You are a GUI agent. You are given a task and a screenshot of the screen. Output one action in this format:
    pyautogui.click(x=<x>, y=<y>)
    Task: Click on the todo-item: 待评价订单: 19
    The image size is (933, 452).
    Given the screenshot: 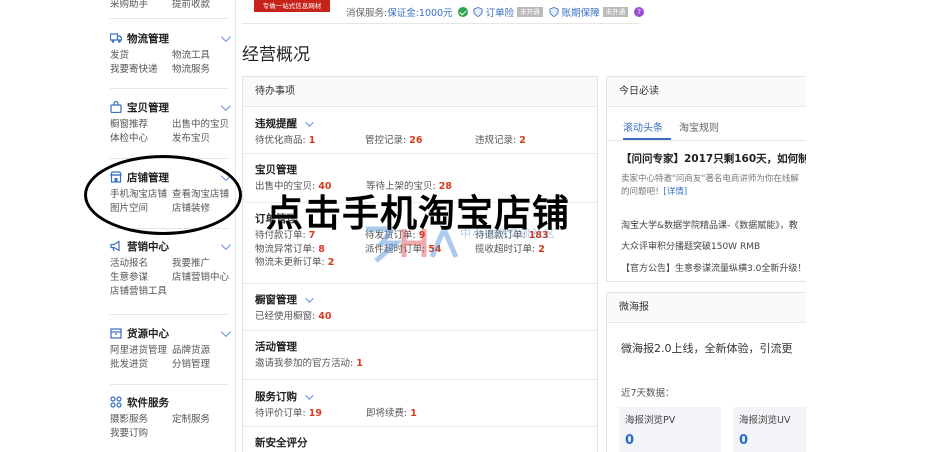 What is the action you would take?
    pyautogui.click(x=310, y=412)
    